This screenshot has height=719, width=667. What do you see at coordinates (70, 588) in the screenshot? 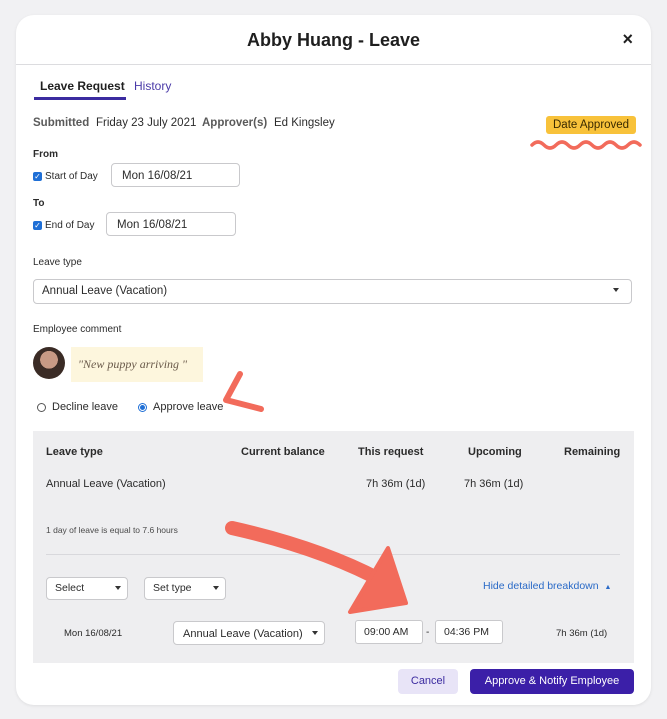
I see `select-label: Select` at bounding box center [70, 588].